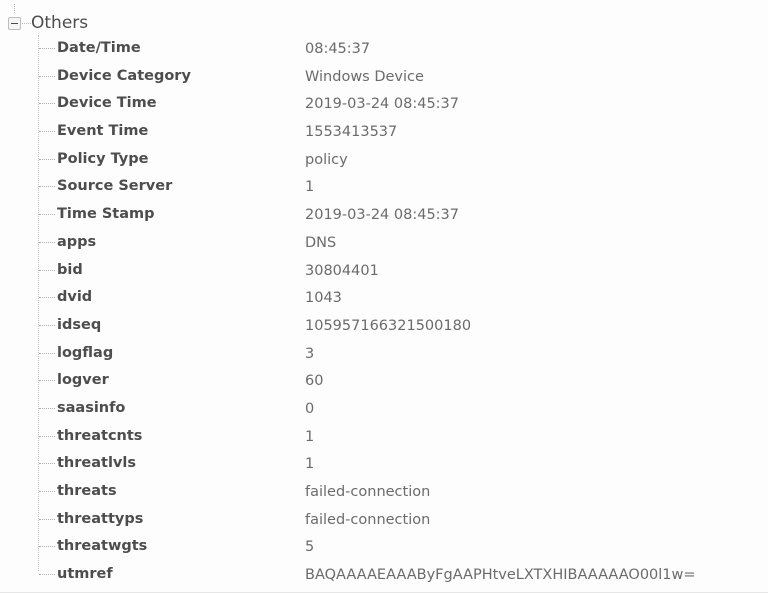 This screenshot has height=593, width=768. What do you see at coordinates (384, 464) in the screenshot?
I see `tree-row-threatlvls: threatlvls 1` at bounding box center [384, 464].